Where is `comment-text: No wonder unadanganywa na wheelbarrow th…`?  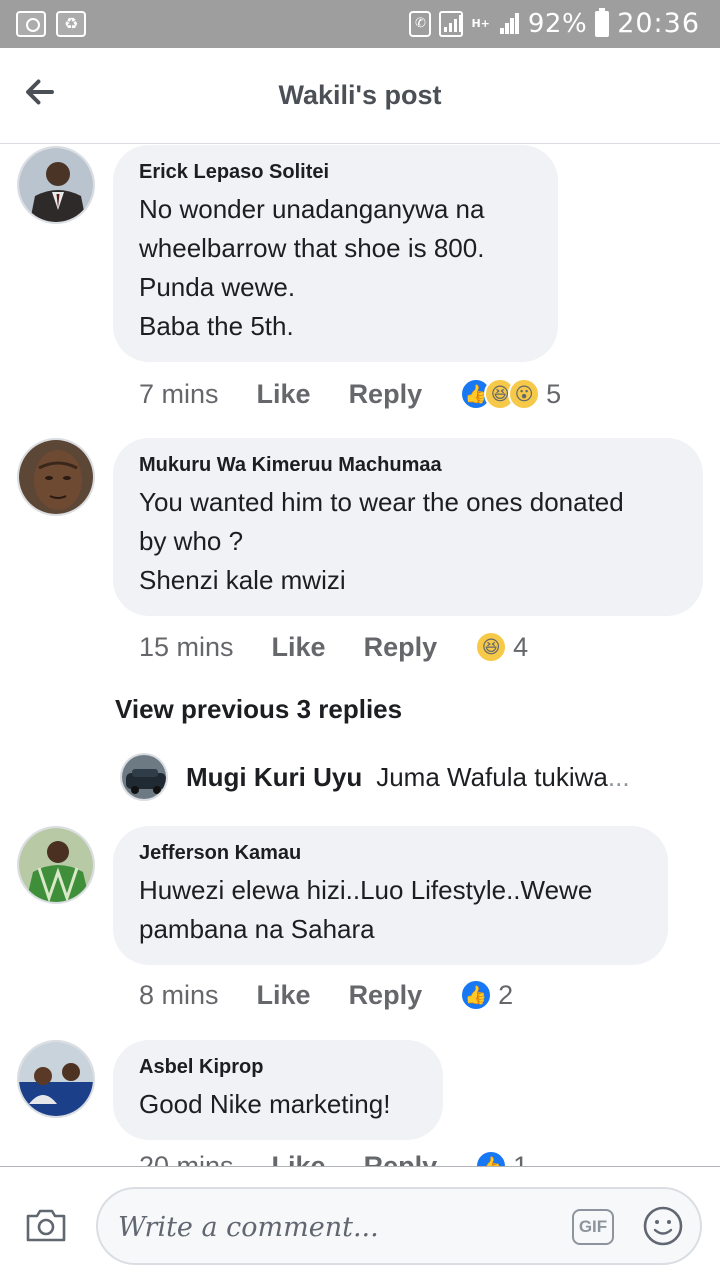
comment-text: No wonder unadanganywa na wheelbarrow th… is located at coordinates (312, 267).